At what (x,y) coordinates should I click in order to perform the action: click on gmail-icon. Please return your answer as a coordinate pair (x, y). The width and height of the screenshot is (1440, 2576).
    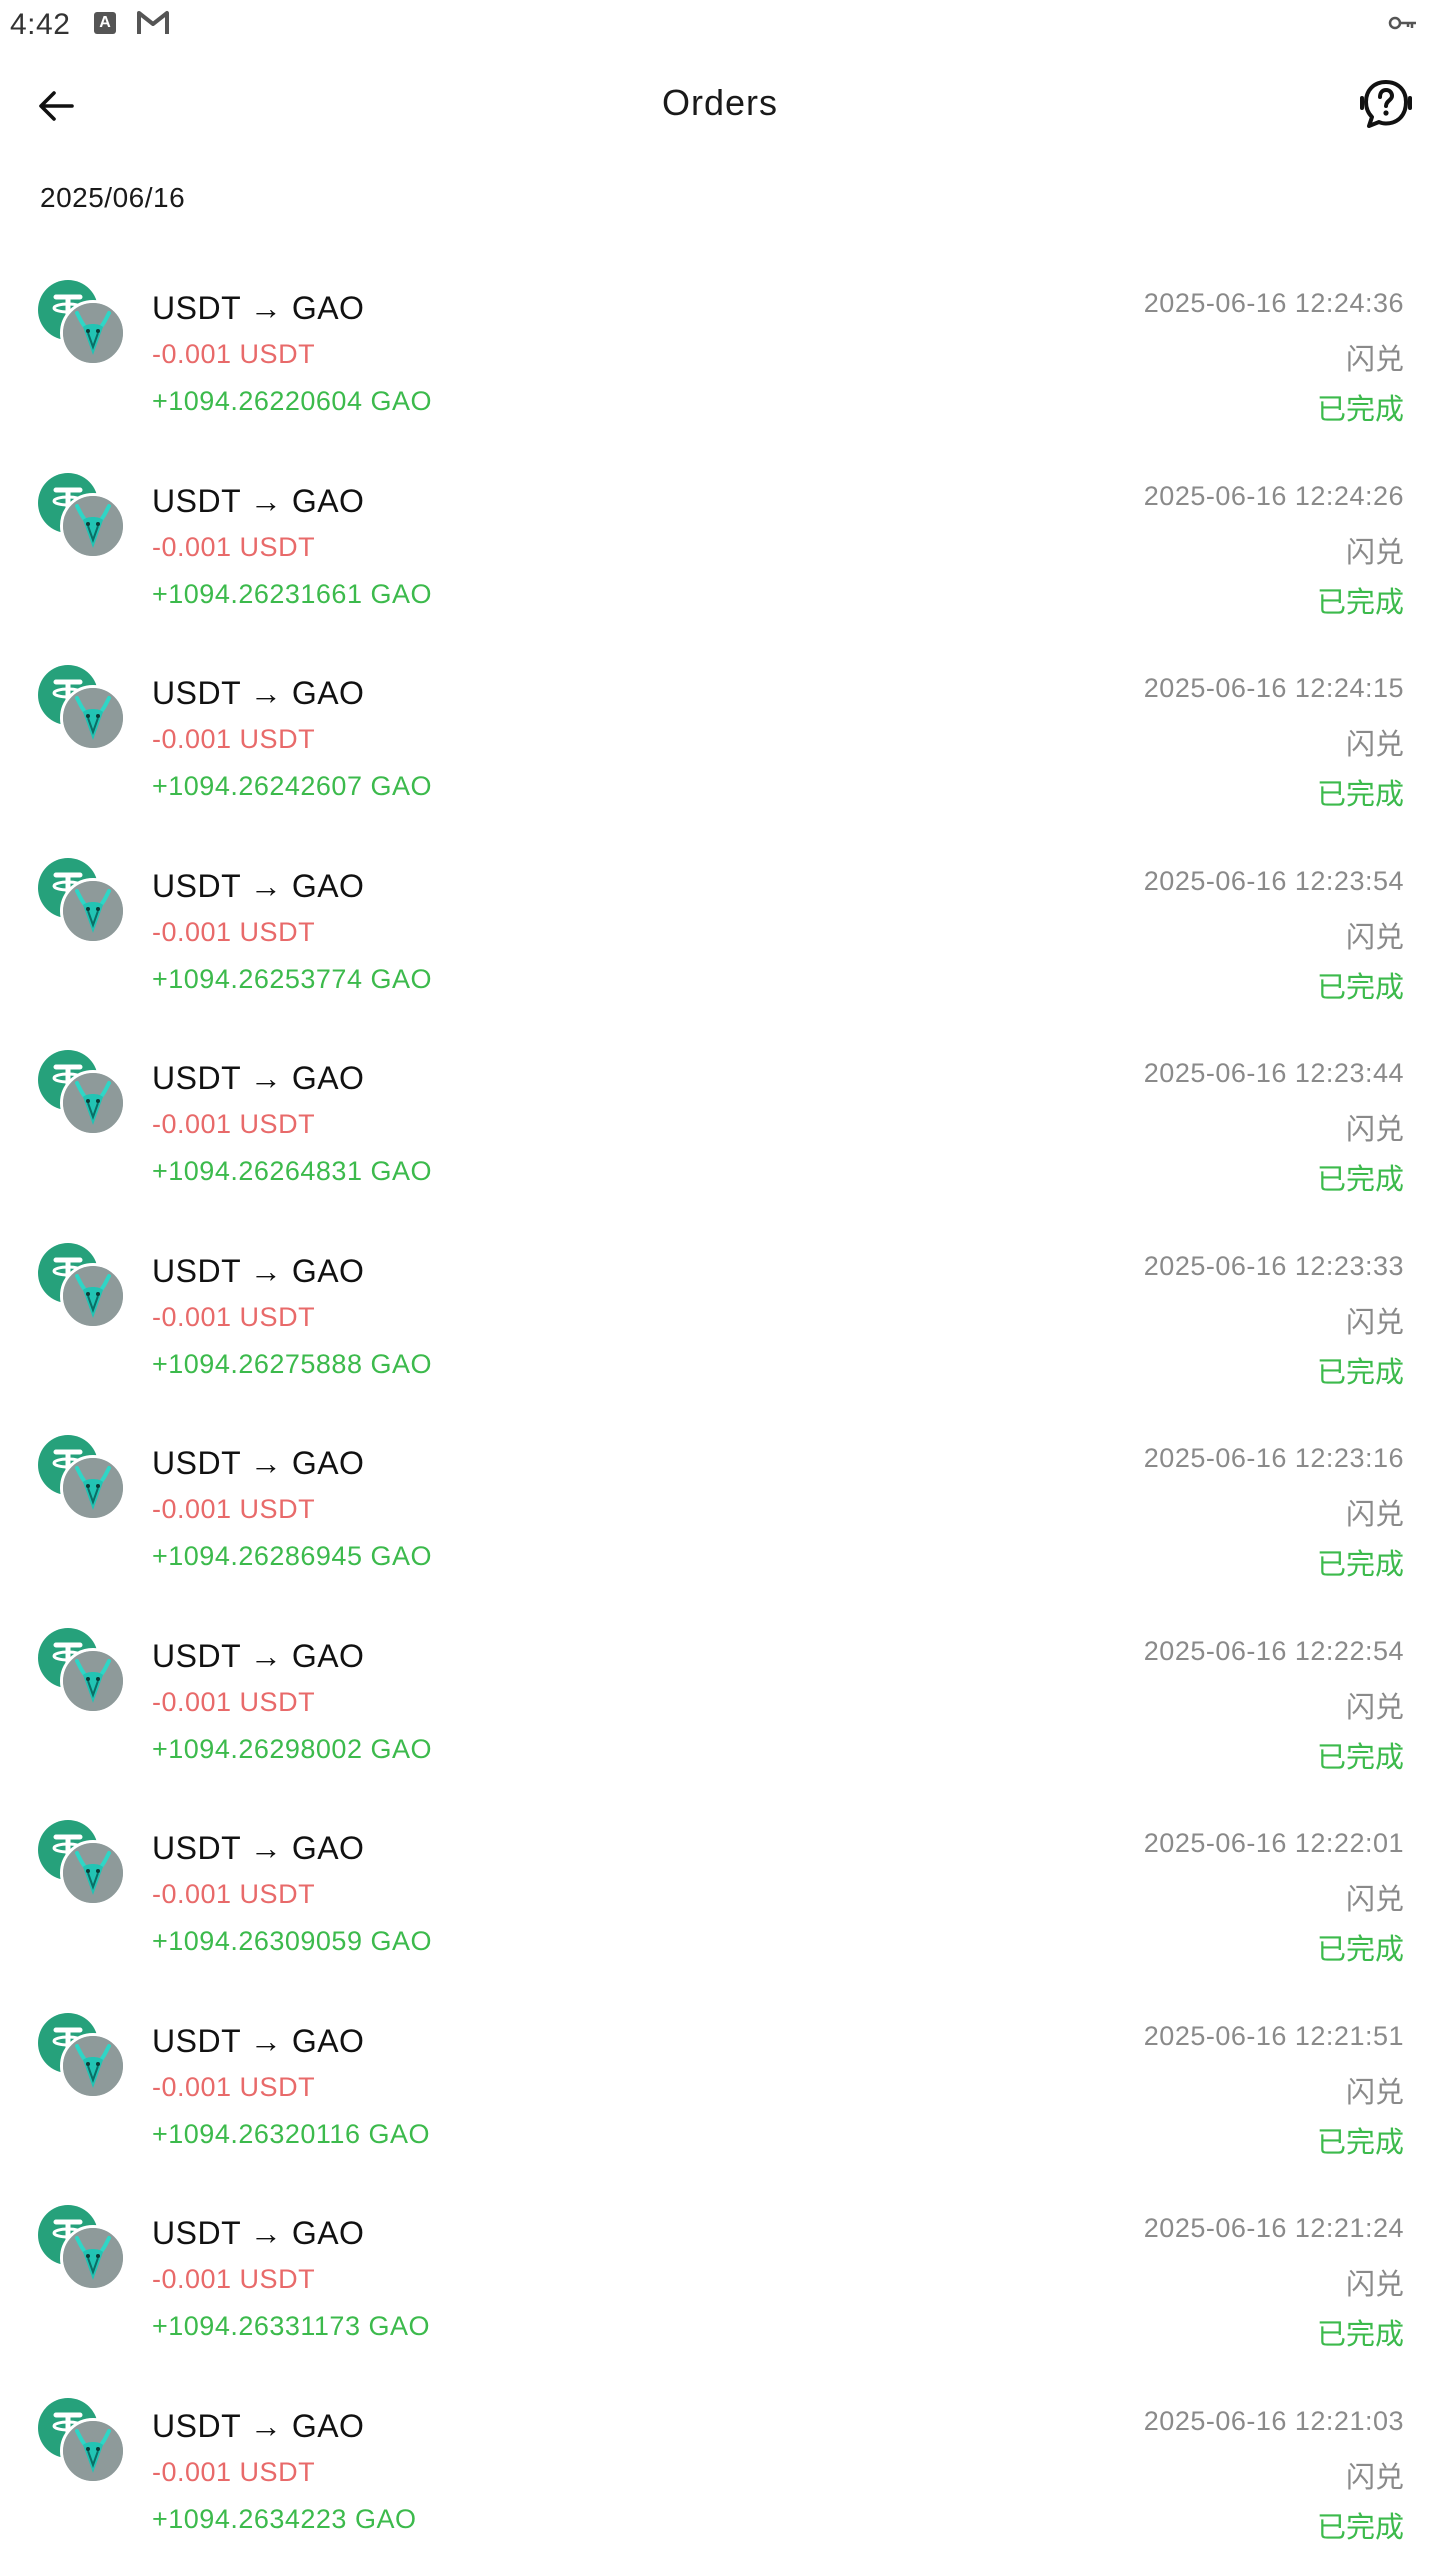
    Looking at the image, I should click on (153, 23).